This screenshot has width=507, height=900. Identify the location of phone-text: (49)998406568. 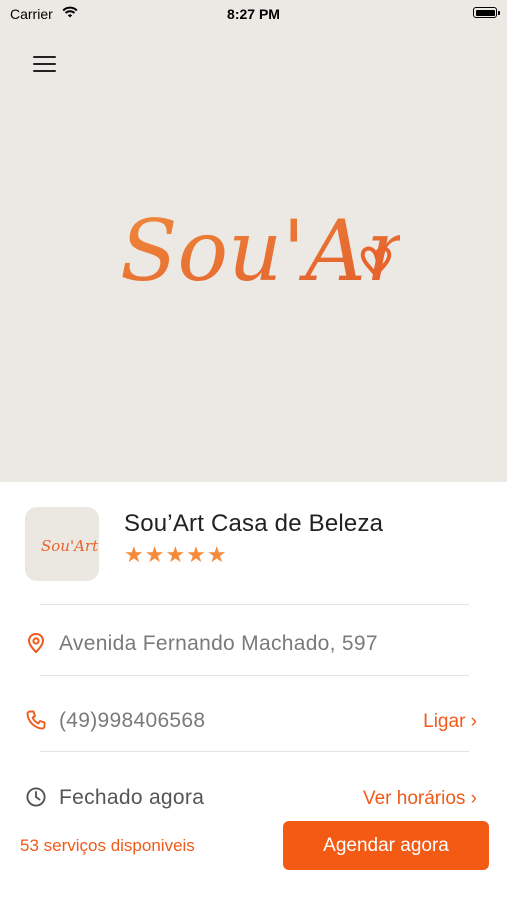
(132, 720).